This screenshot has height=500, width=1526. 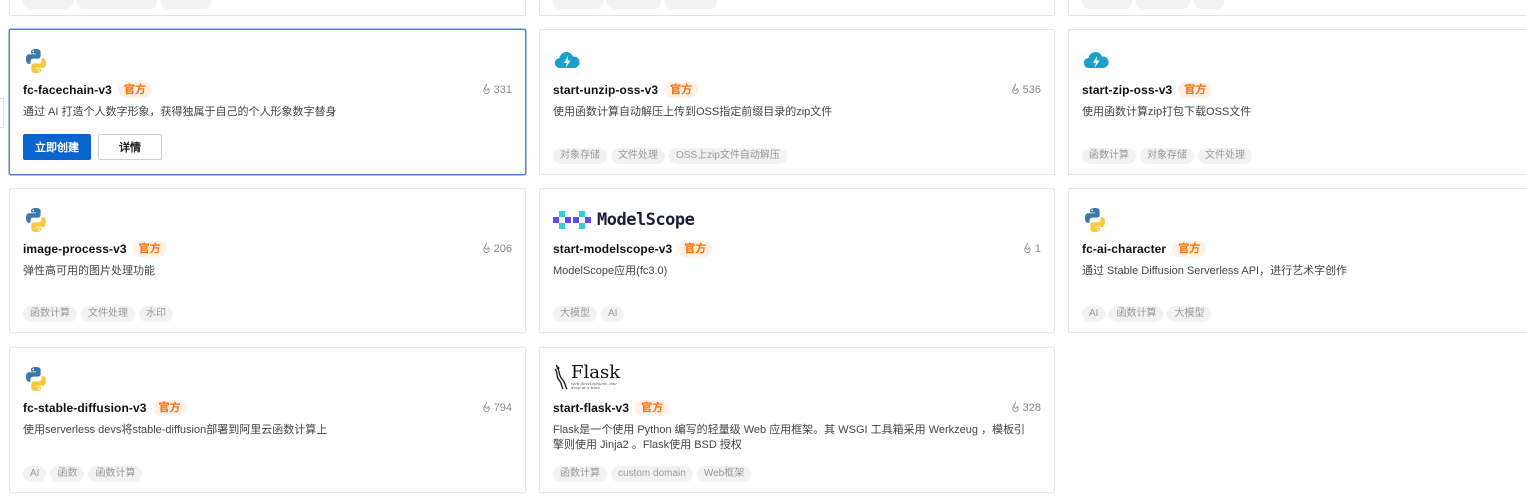 I want to click on card-title: start-modelscope-v3, so click(x=613, y=249).